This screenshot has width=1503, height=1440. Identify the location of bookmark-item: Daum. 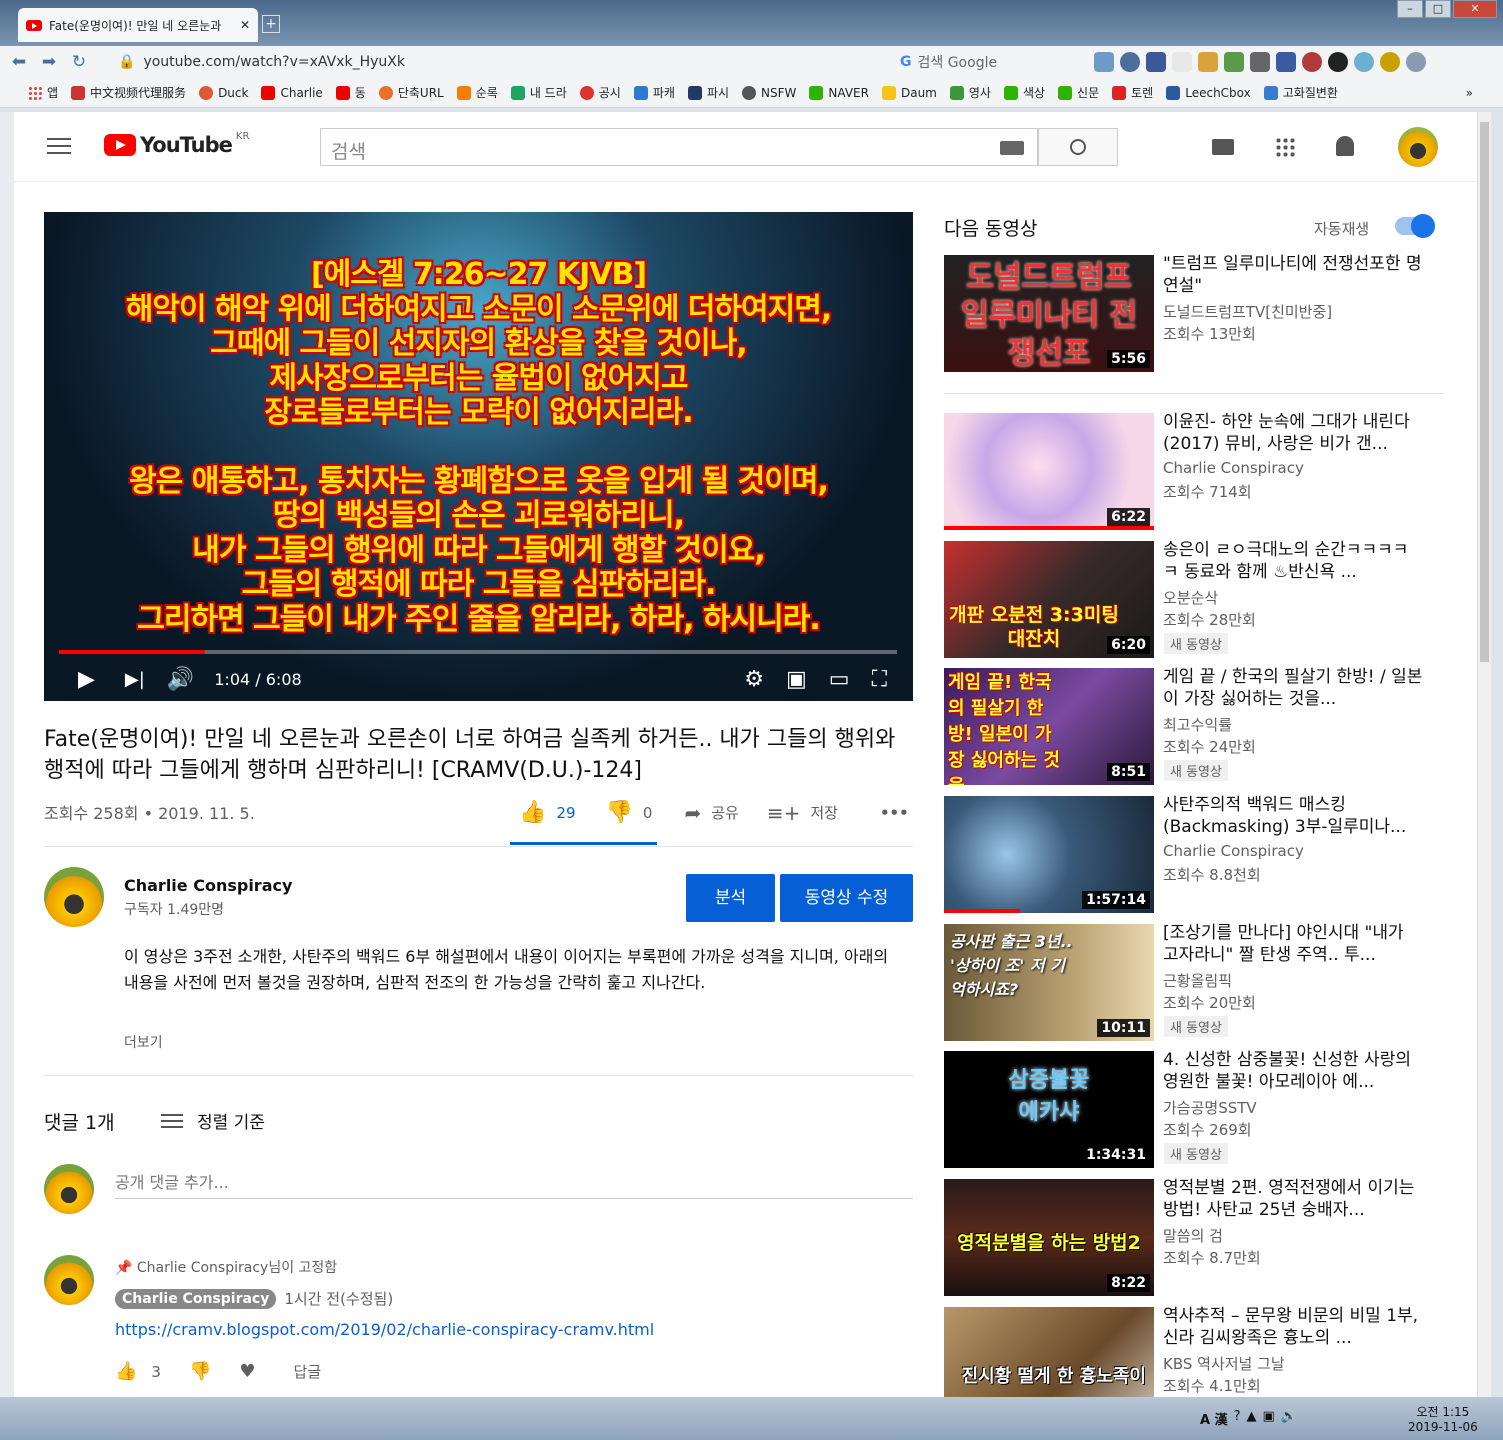
(909, 92).